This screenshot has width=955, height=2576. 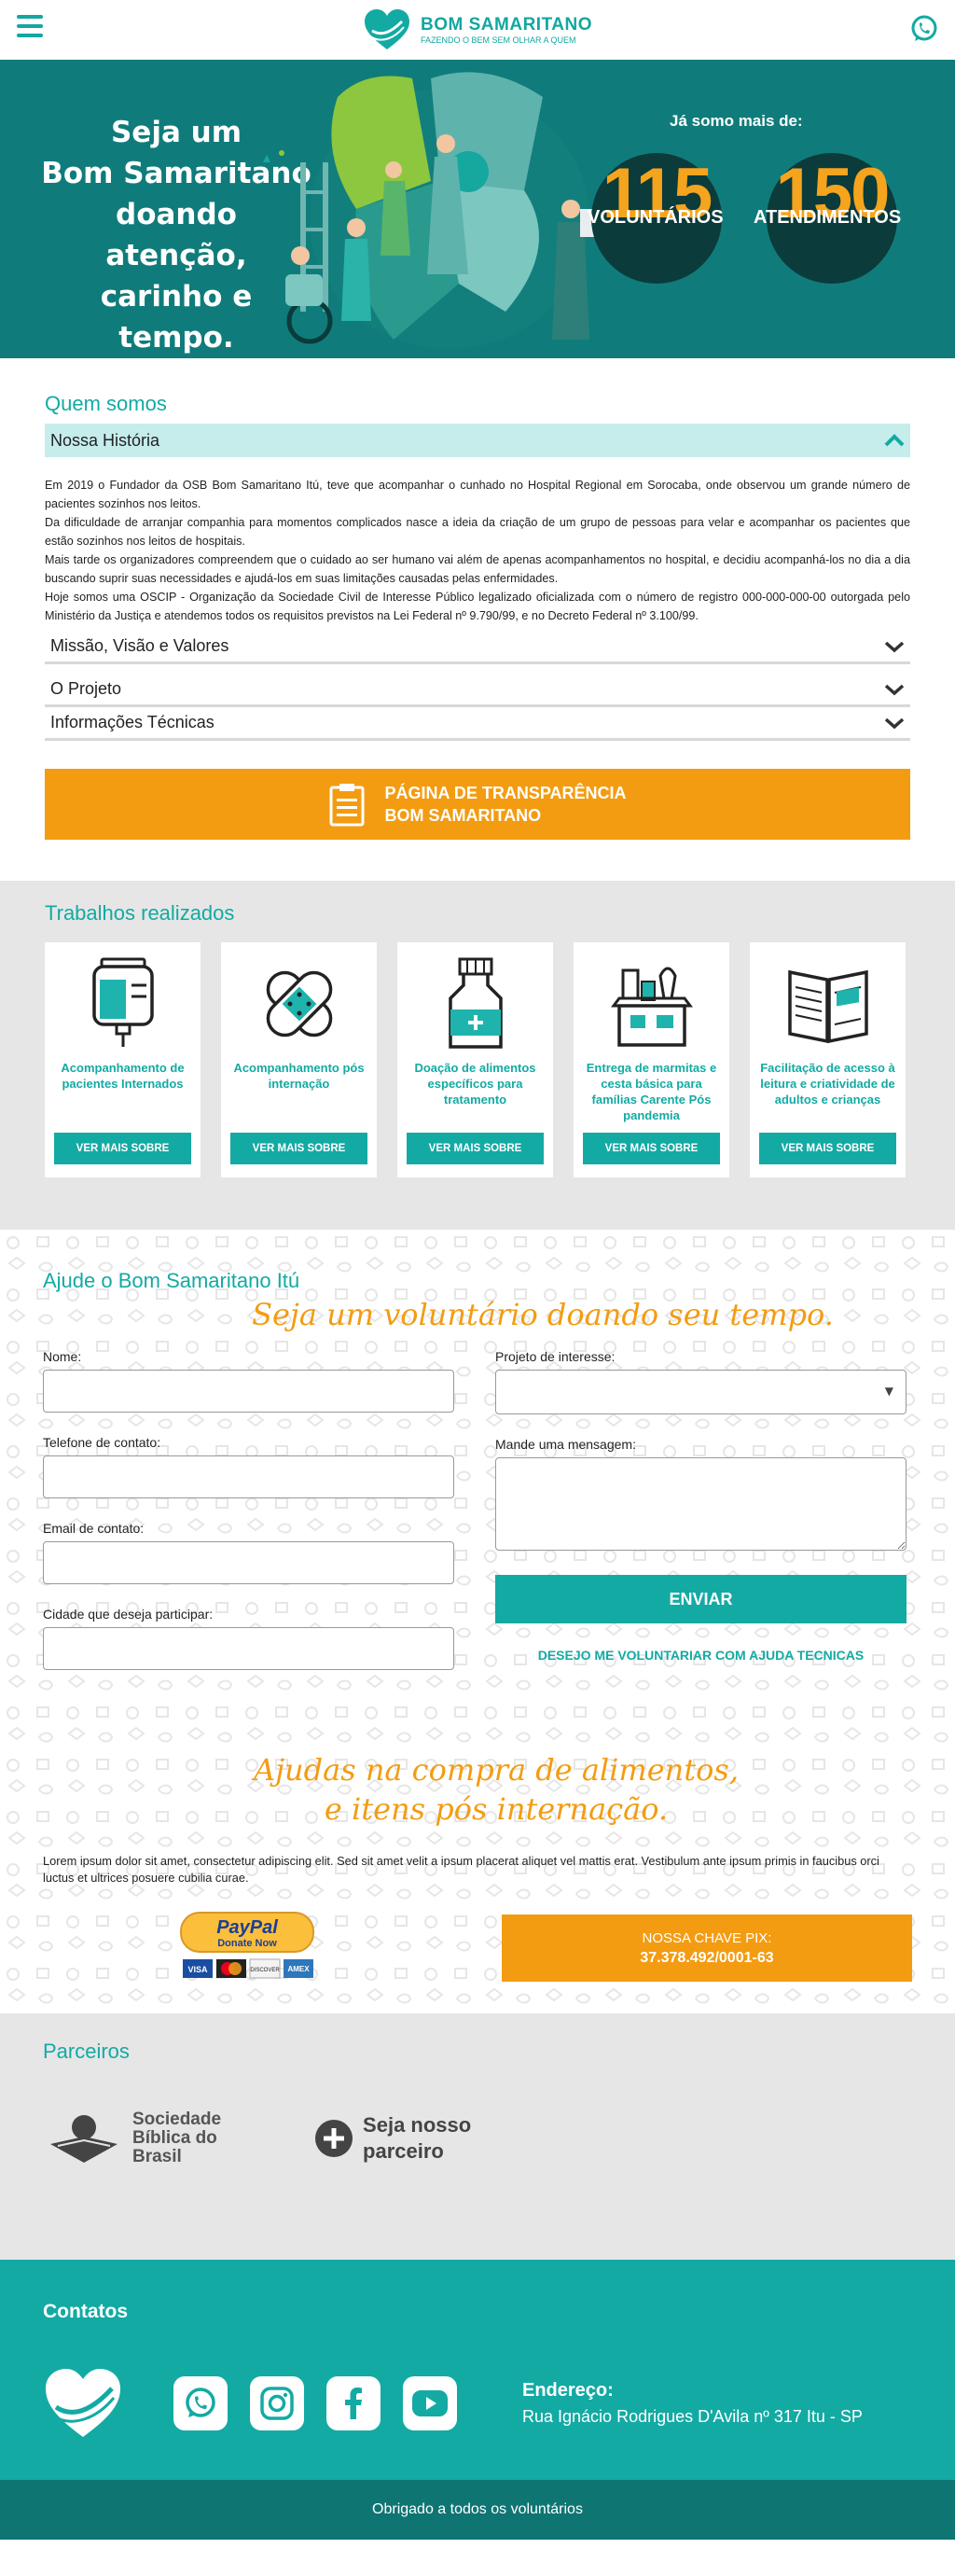 I want to click on bible-society-logo-icon, so click(x=84, y=2139).